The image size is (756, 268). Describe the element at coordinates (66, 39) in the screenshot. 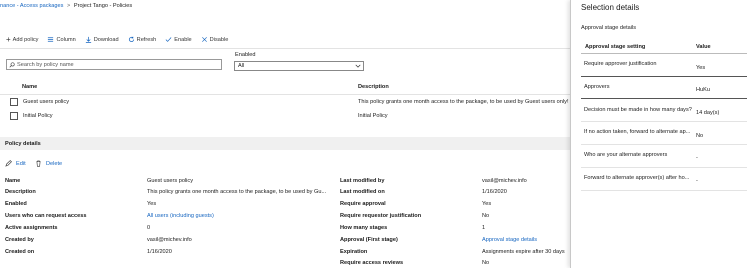

I see `column-label: Column` at that location.